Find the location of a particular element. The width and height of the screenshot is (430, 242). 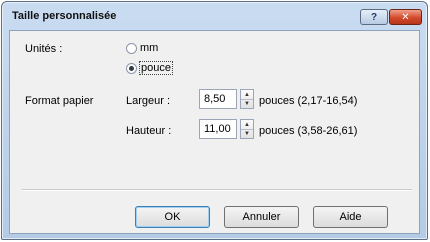

height-down-arrow-icon: ▼ is located at coordinates (247, 133).